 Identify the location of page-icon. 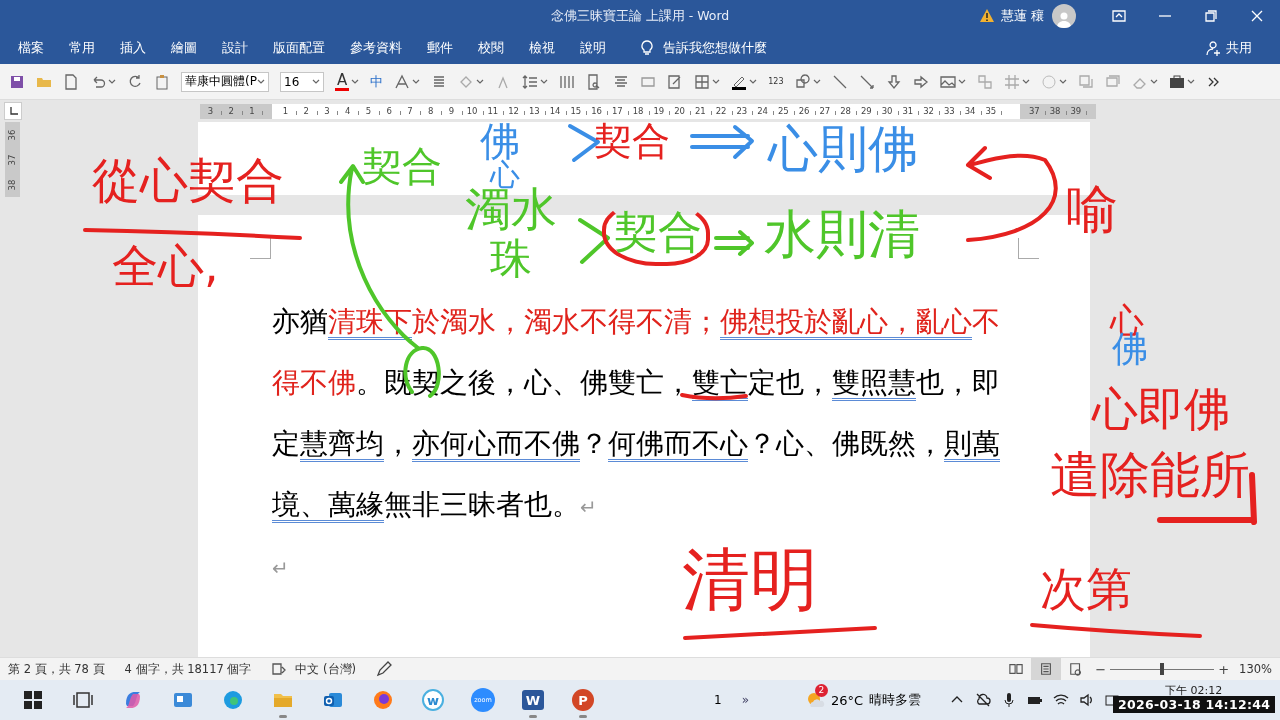
(1046, 669).